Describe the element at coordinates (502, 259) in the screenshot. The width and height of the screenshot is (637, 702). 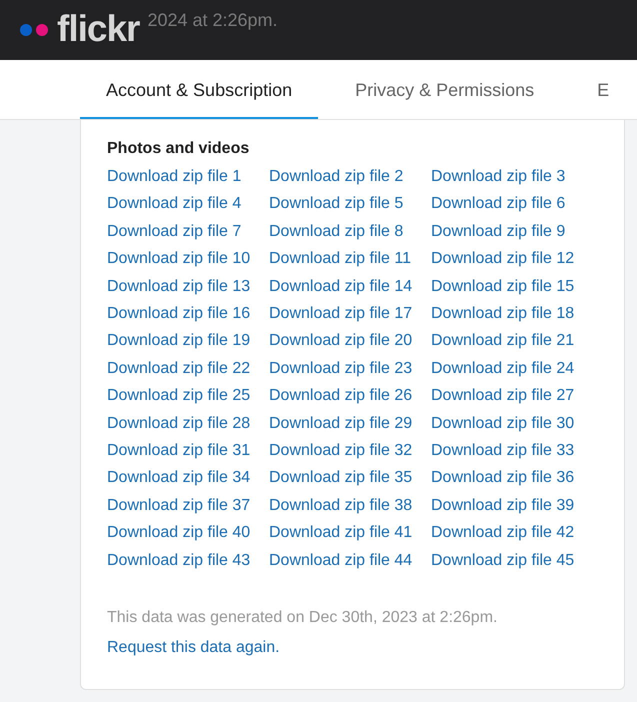
I see `download-link: Download zip file 12` at that location.